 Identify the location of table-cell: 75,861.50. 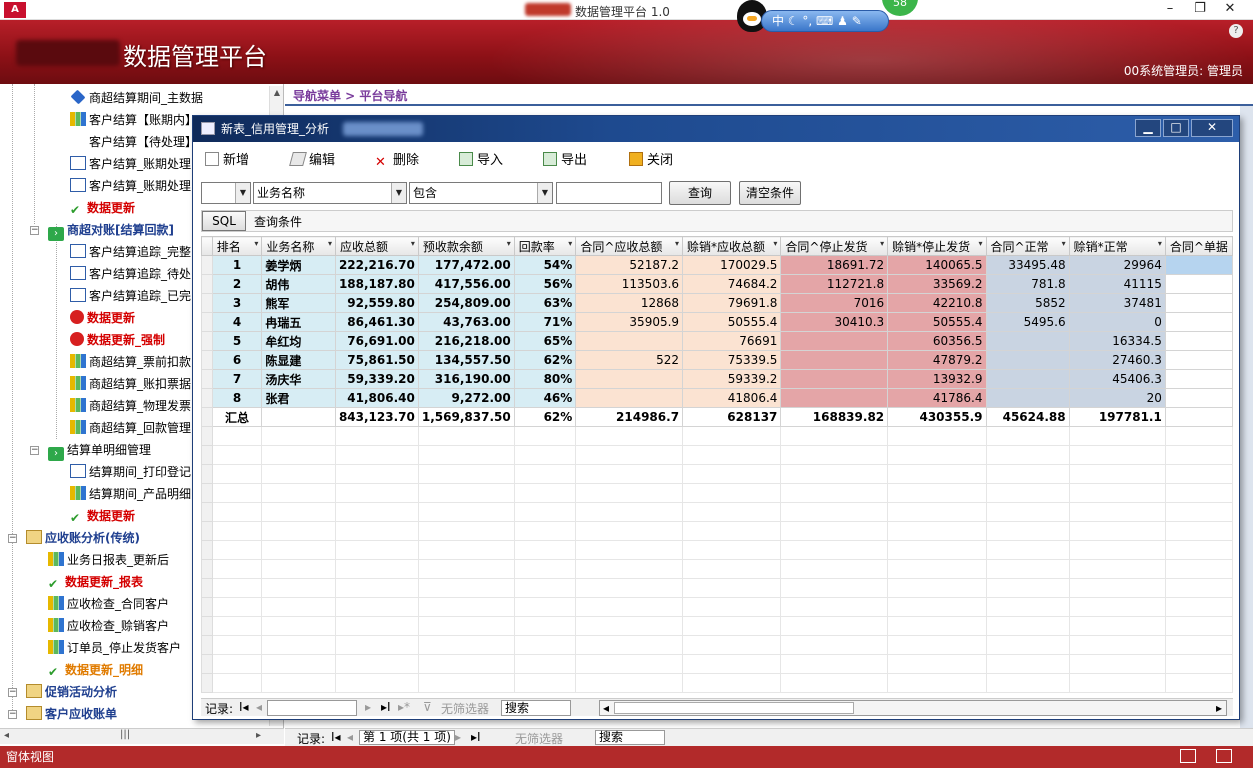
(376, 360).